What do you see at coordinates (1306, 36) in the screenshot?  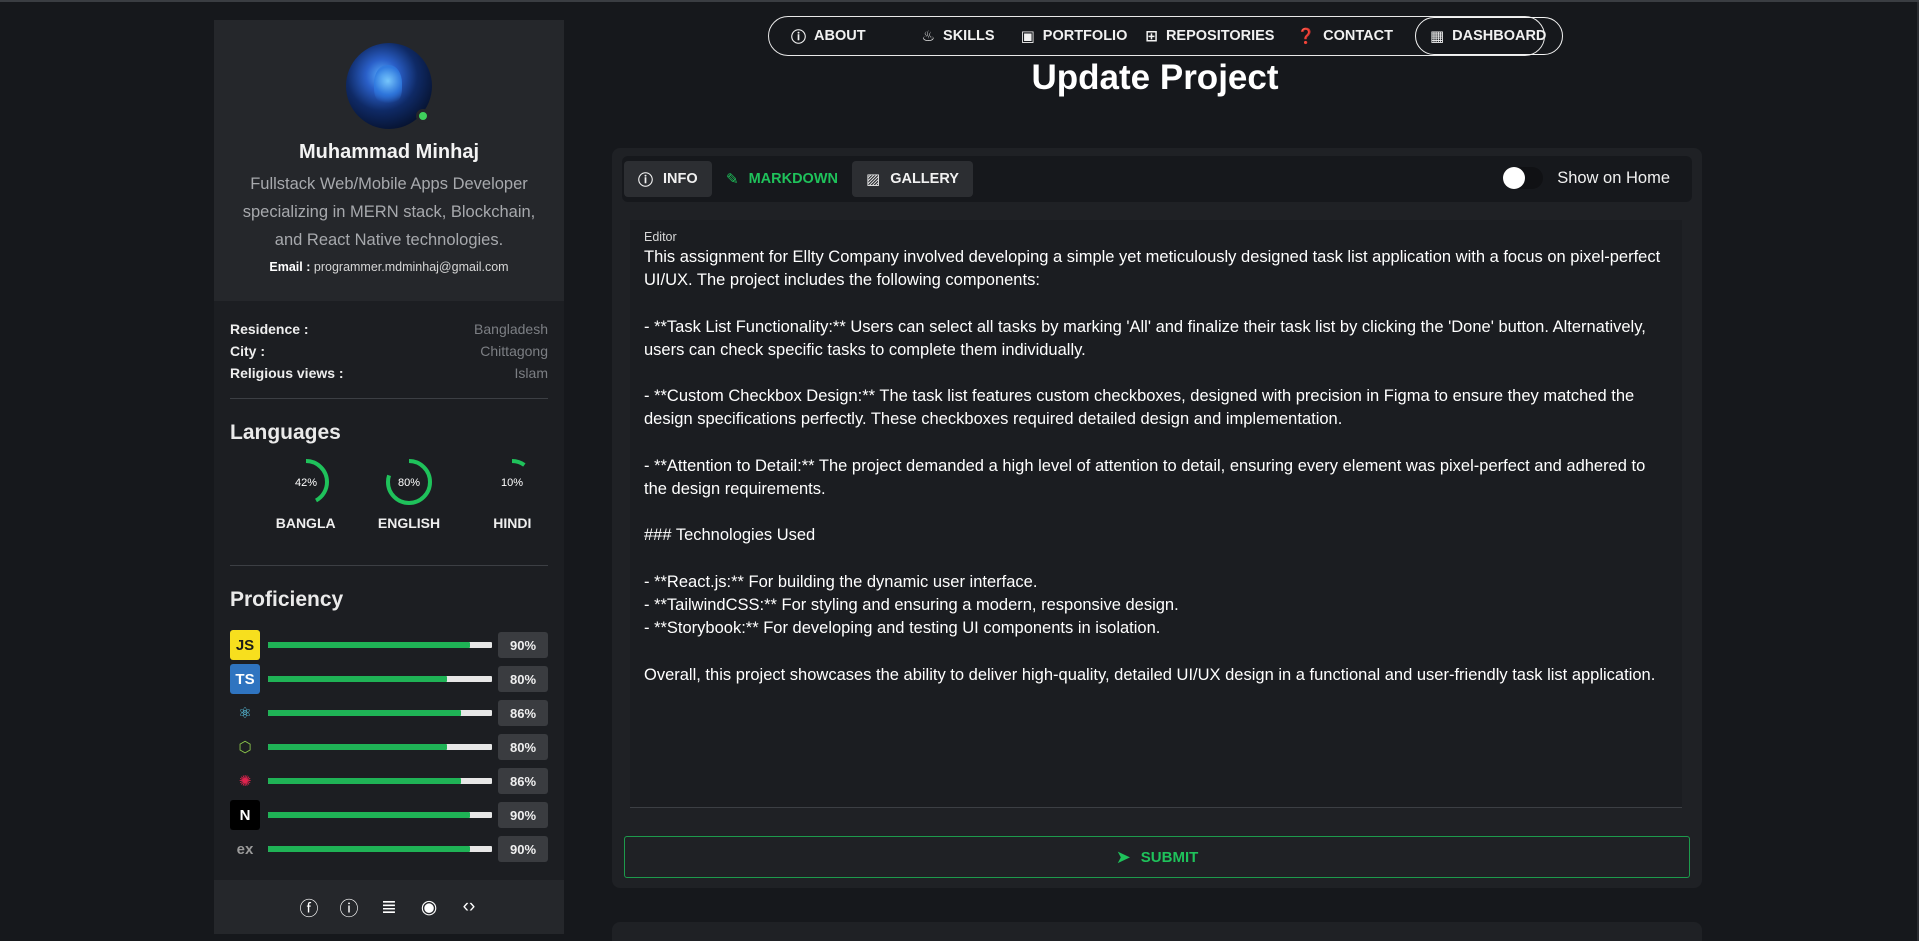 I see `help-icon: ❓` at bounding box center [1306, 36].